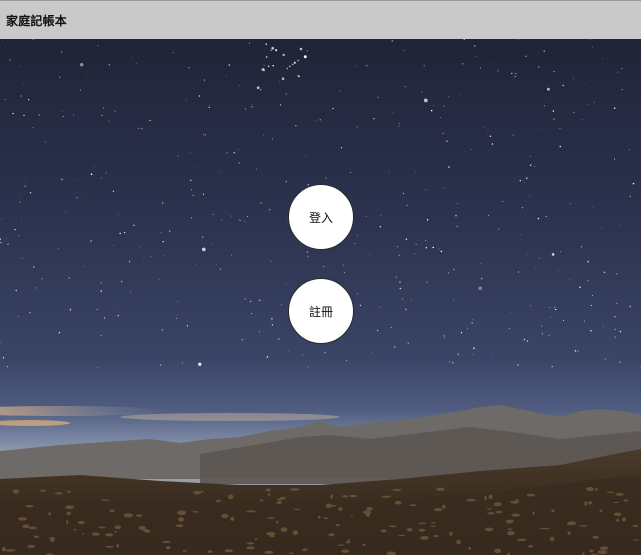 The image size is (641, 555). Describe the element at coordinates (320, 19) in the screenshot. I see `title-bar: 家庭記帳本` at that location.